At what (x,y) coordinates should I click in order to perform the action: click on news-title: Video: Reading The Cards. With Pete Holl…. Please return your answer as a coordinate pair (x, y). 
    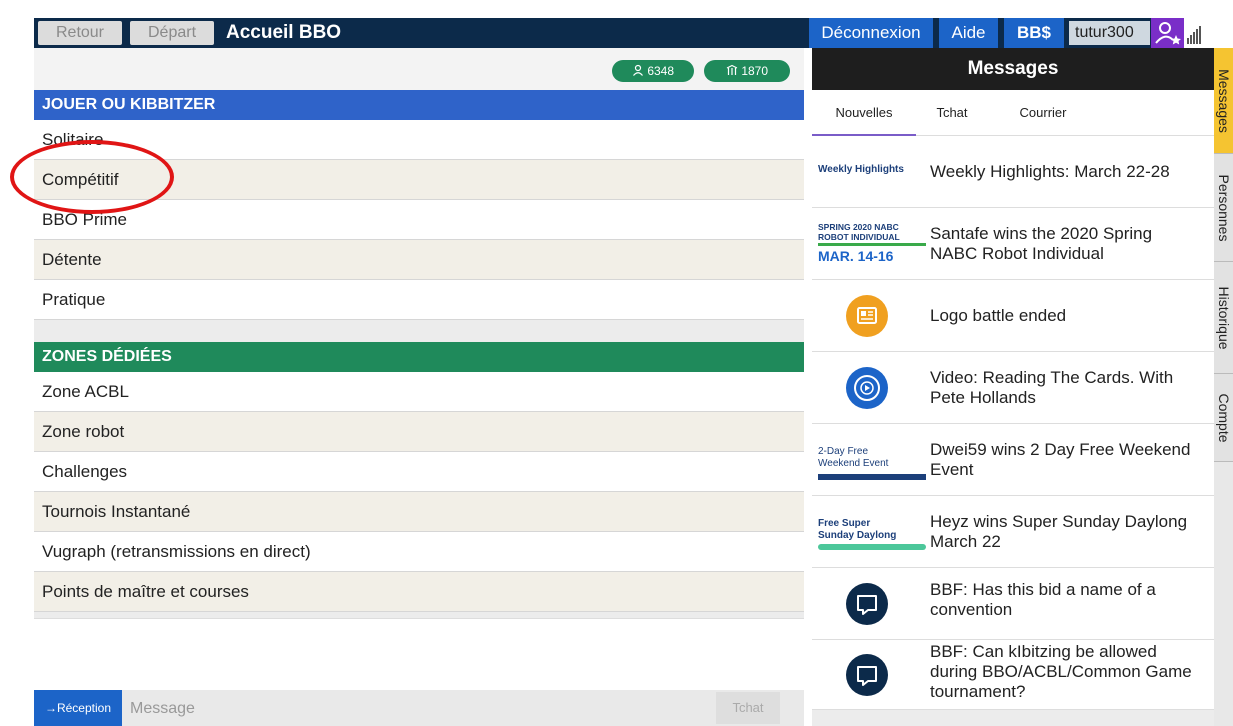
    Looking at the image, I should click on (1052, 387).